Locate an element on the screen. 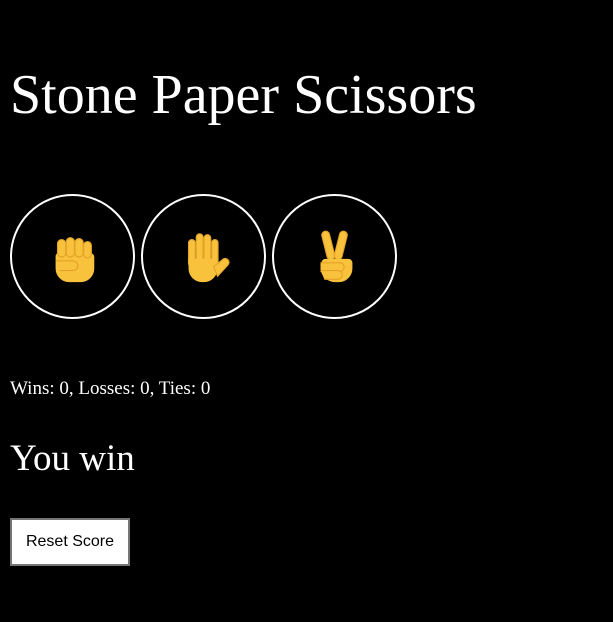  paper-button is located at coordinates (203, 256).